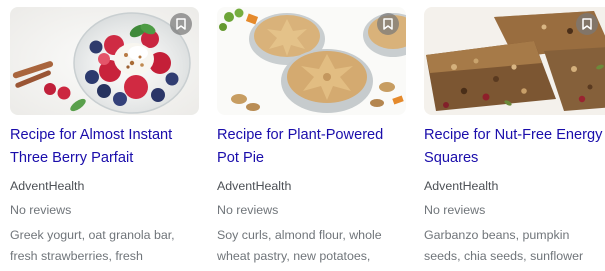 The image size is (605, 271). Describe the element at coordinates (497, 235) in the screenshot. I see `ingredients-line: Garbanzo beans, pumpkin` at that location.